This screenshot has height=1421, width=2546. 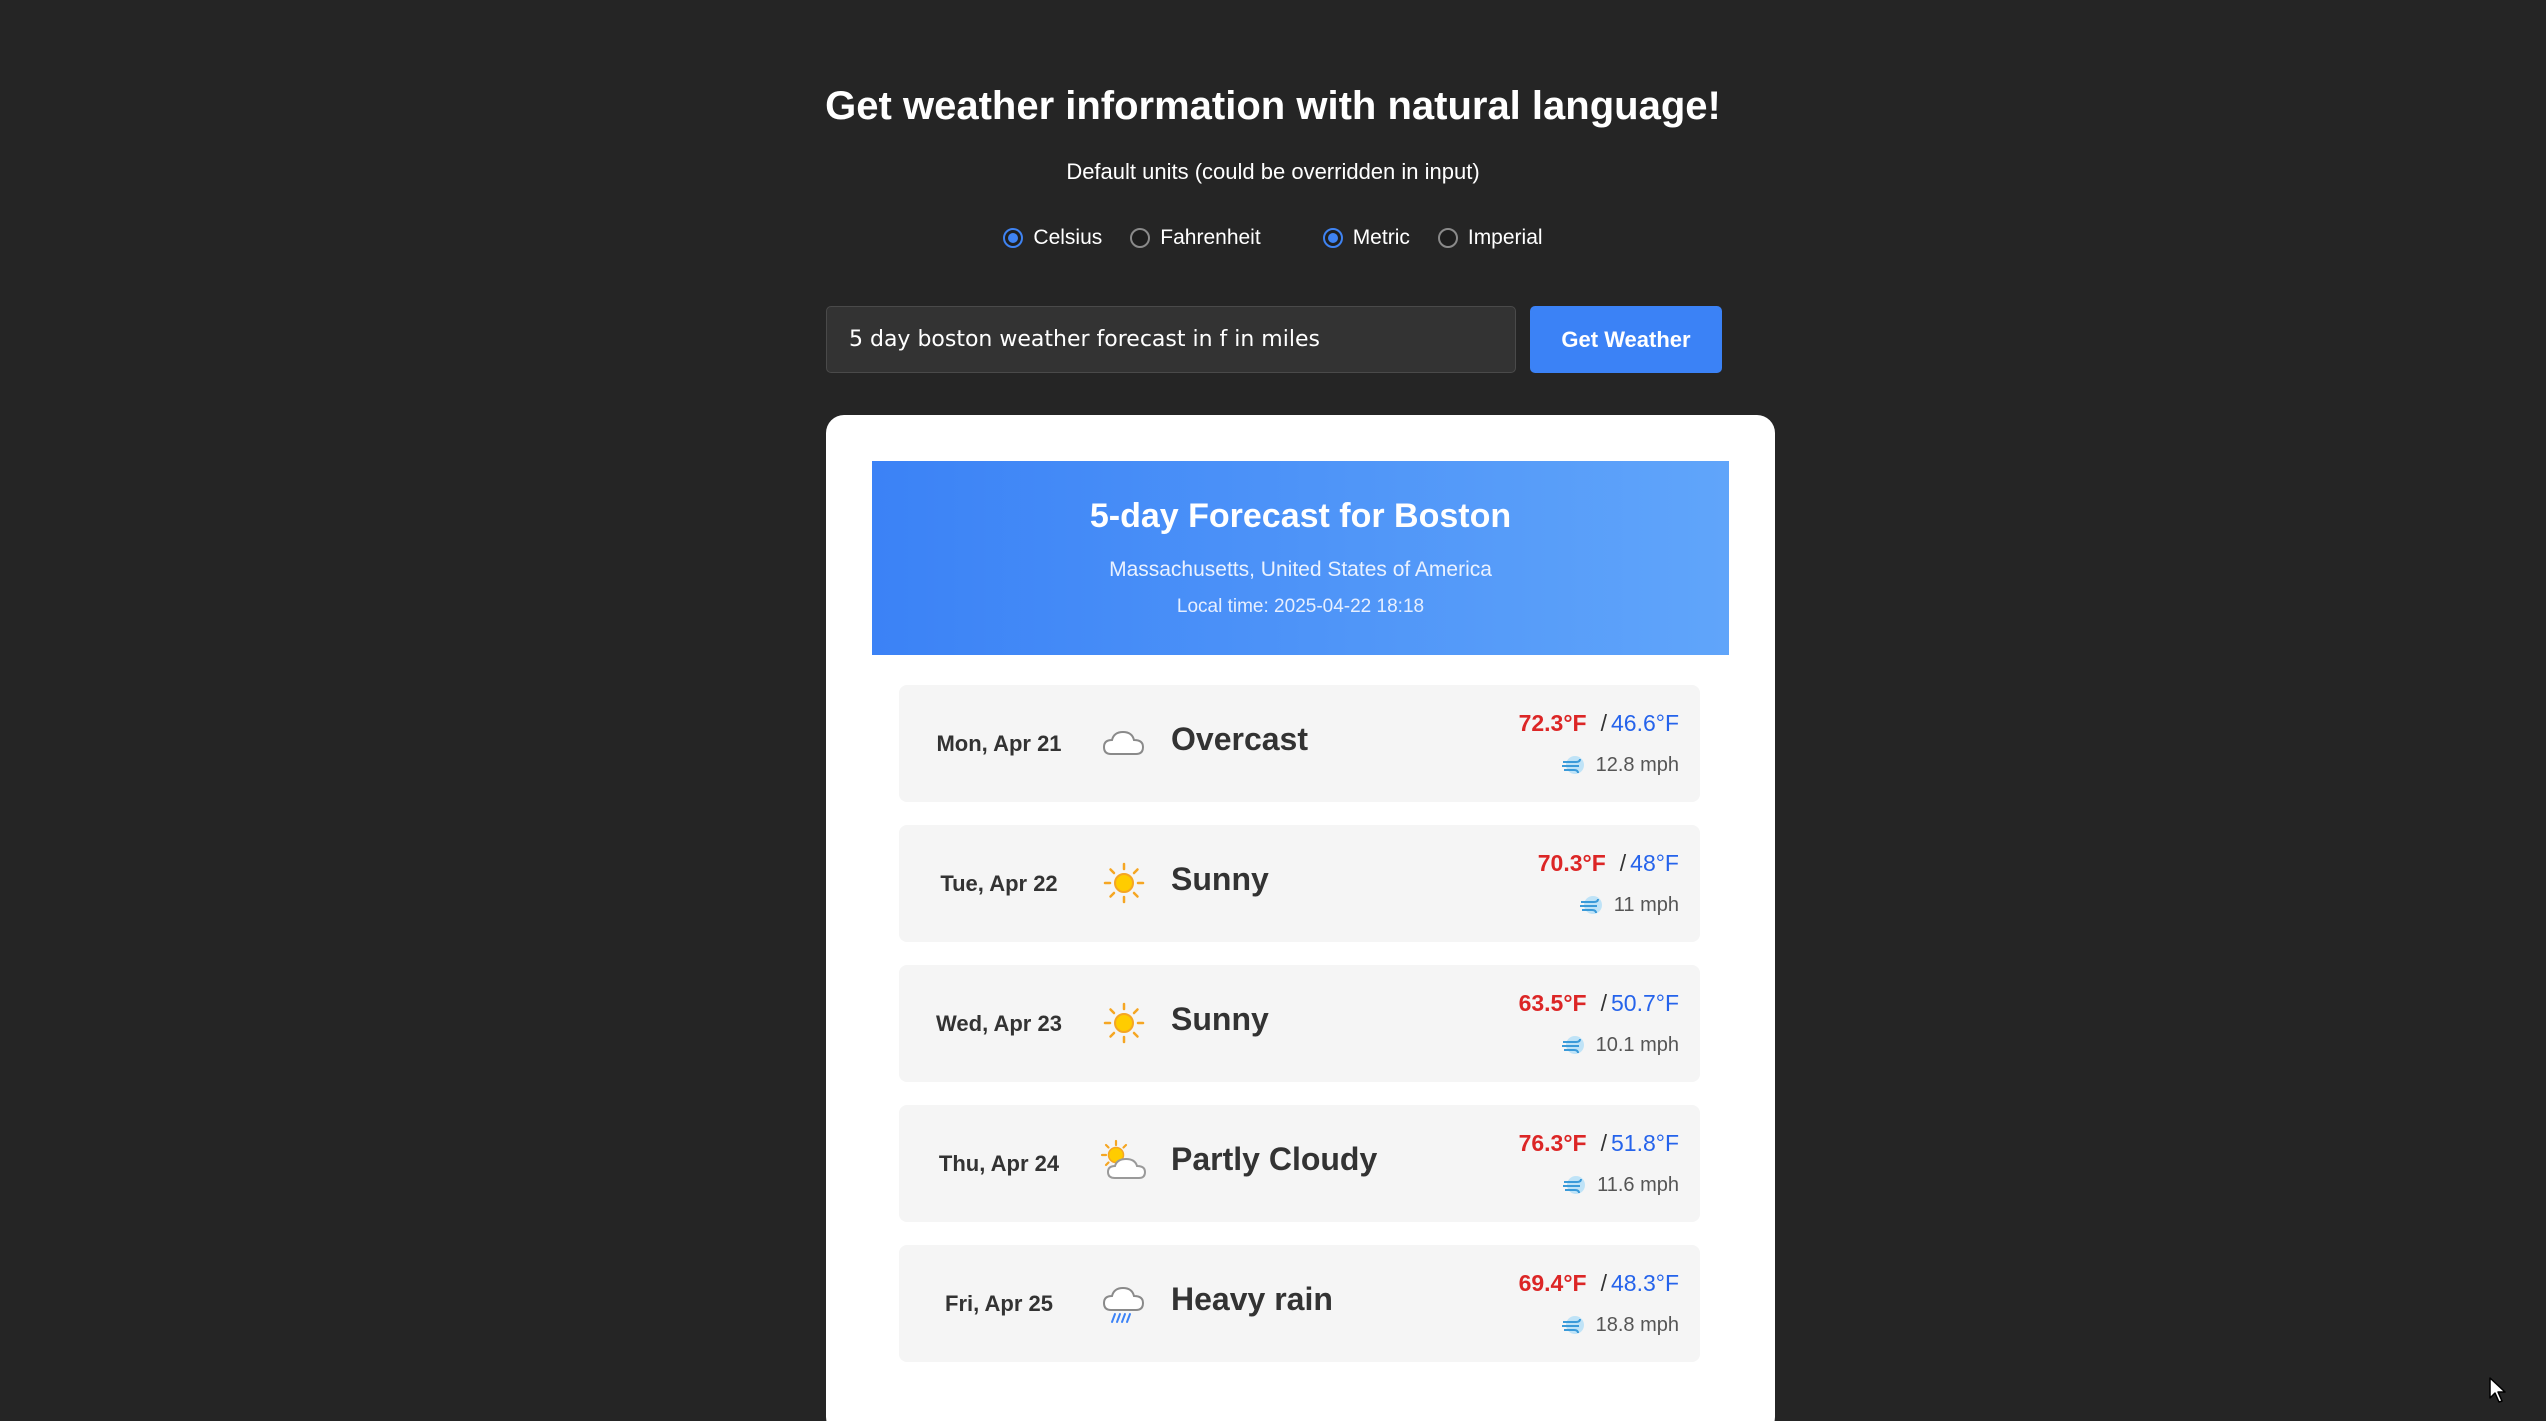 What do you see at coordinates (1123, 742) in the screenshot?
I see `overcast-icon` at bounding box center [1123, 742].